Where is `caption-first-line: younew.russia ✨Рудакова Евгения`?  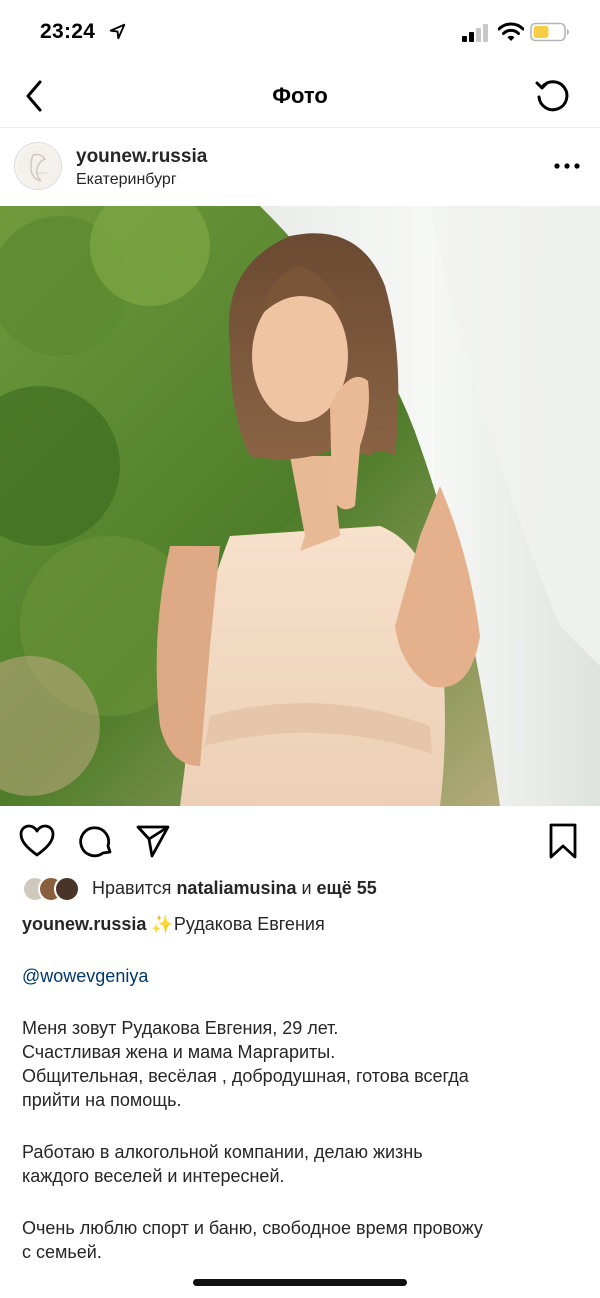 caption-first-line: younew.russia ✨Рудакова Евгения is located at coordinates (302, 924).